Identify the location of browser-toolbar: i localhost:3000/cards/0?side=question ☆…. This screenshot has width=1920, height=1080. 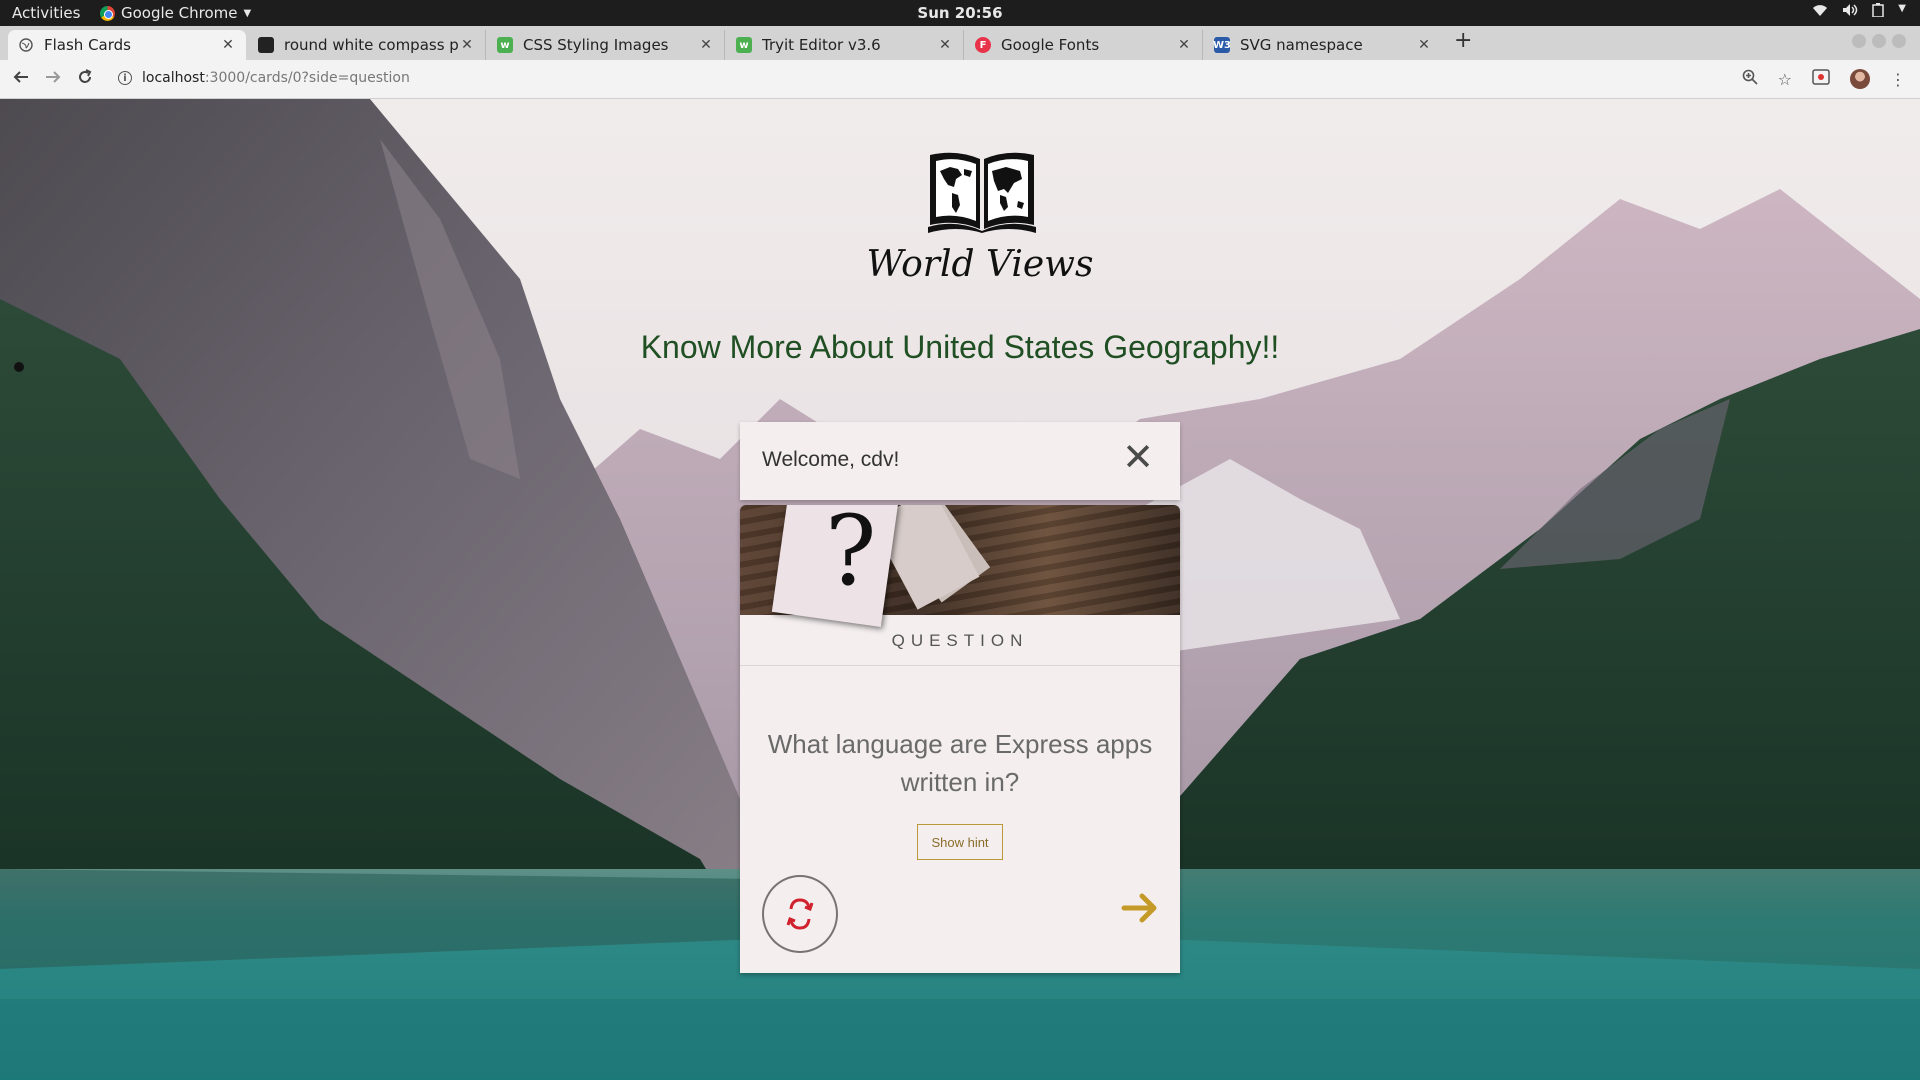
(960, 79).